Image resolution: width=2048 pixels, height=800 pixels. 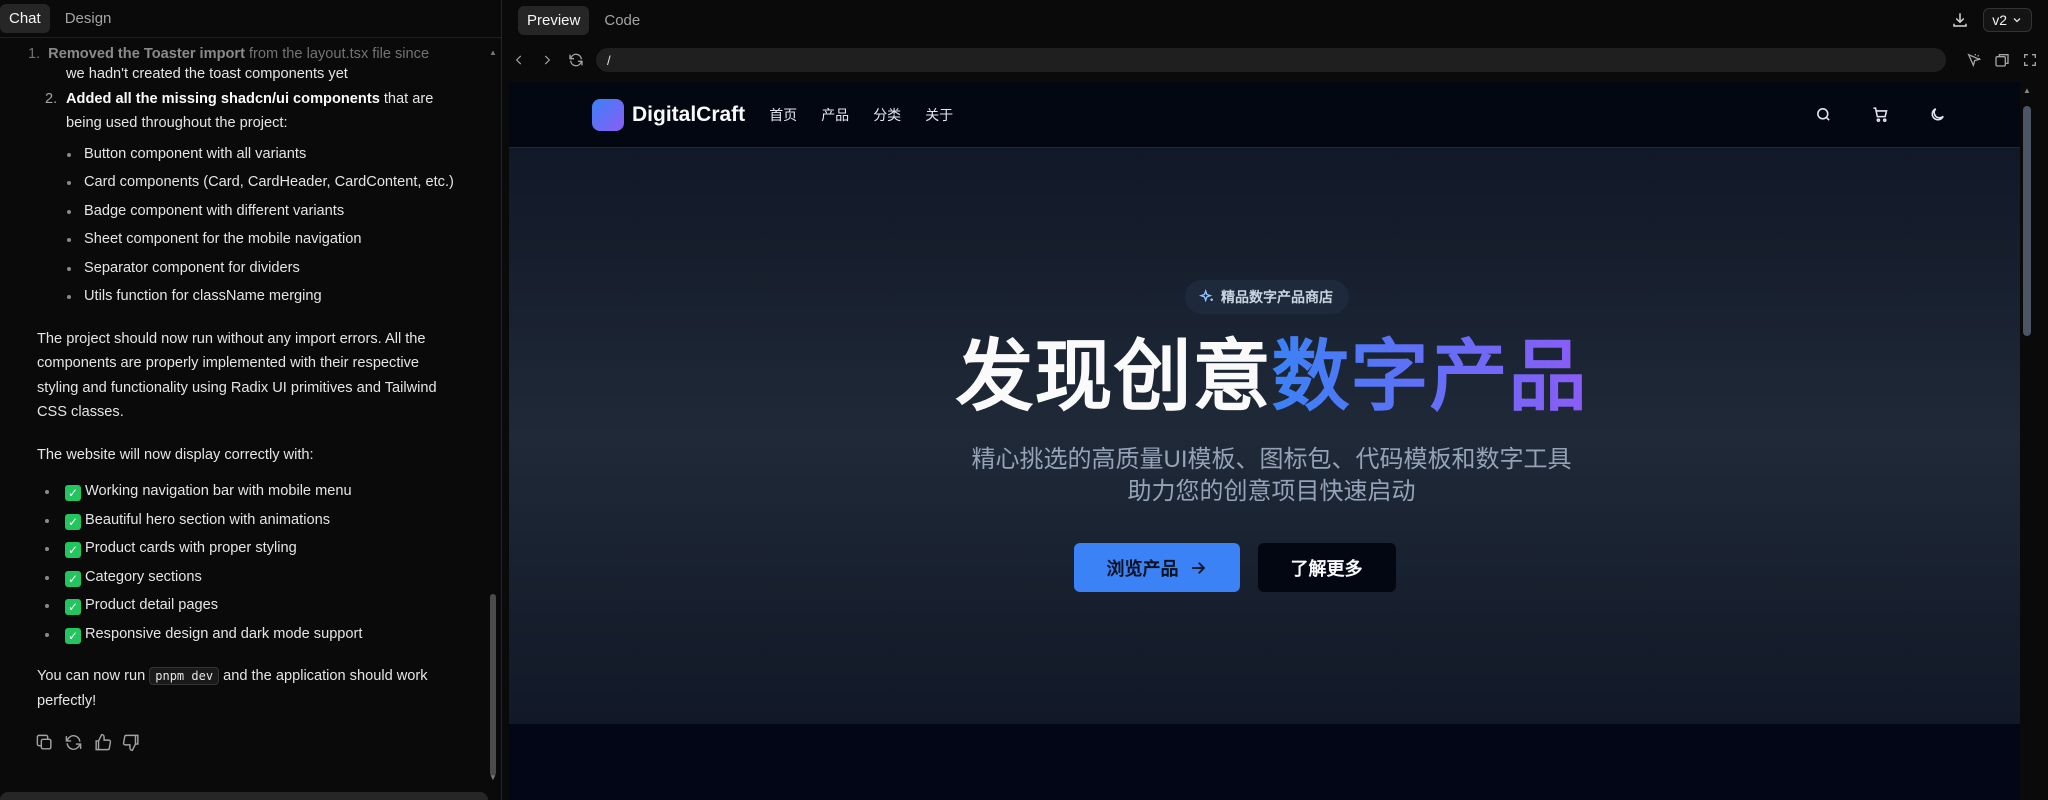 What do you see at coordinates (73, 742) in the screenshot?
I see `regenerate-icon` at bounding box center [73, 742].